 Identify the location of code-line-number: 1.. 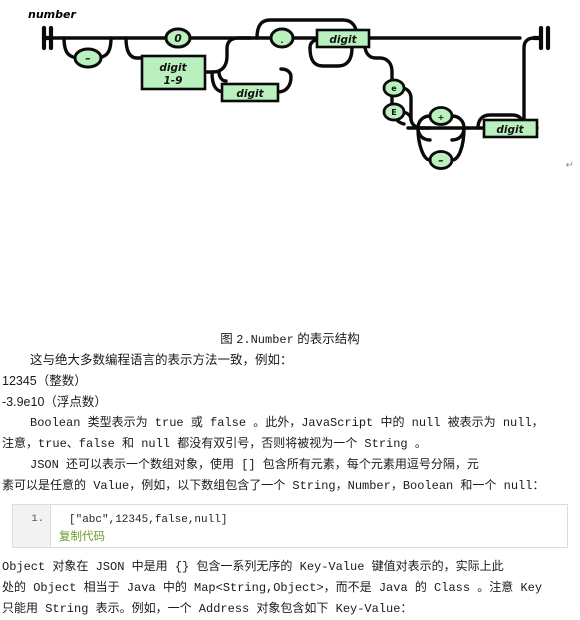
(32, 526).